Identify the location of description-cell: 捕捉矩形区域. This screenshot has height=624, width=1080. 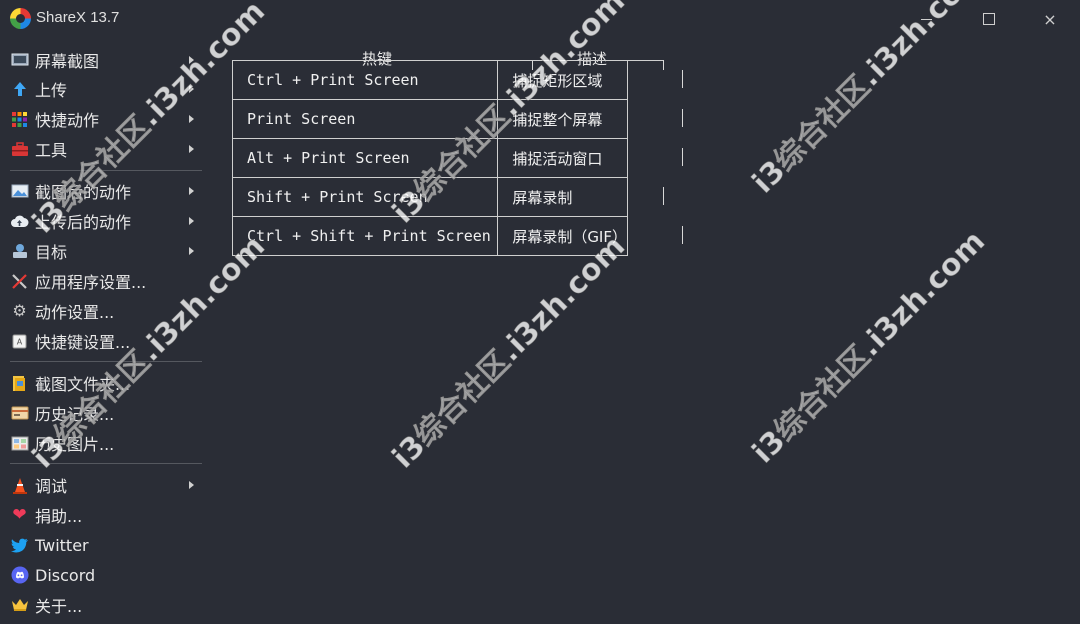
(562, 80).